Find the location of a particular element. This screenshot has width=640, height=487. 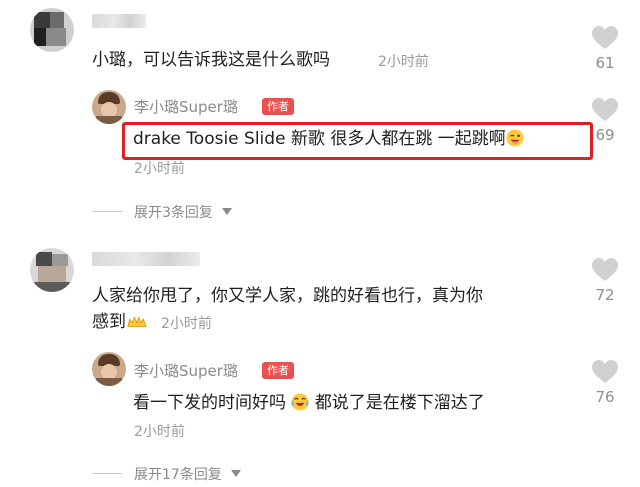

like-button: 69 is located at coordinates (605, 122).